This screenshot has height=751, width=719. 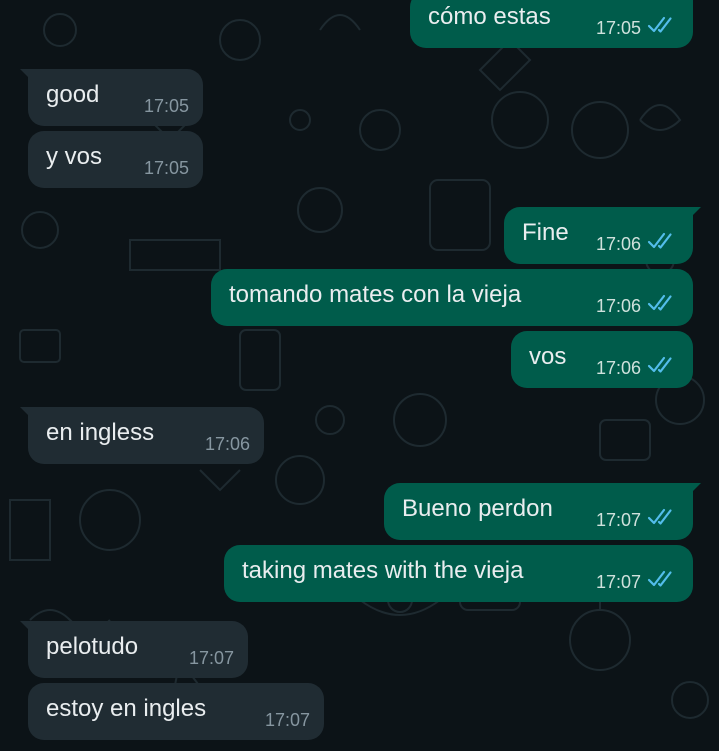 I want to click on message-text: estoy en ingles, so click(x=126, y=708).